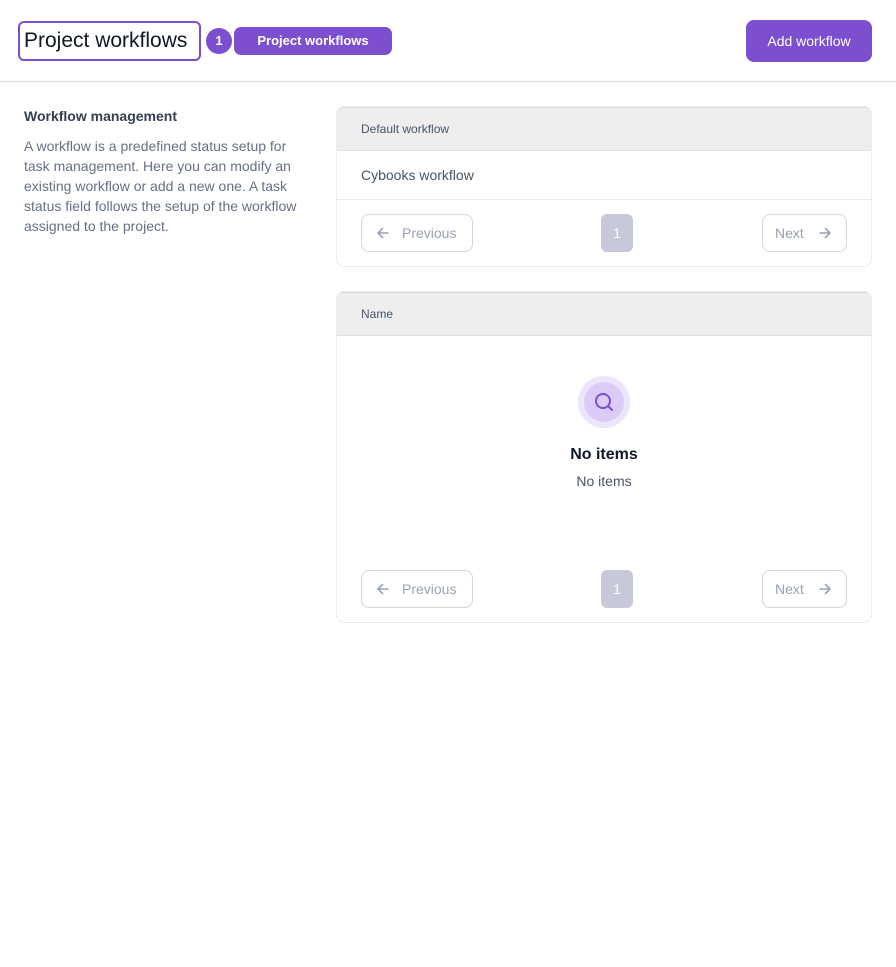 This screenshot has width=896, height=967. Describe the element at coordinates (604, 314) in the screenshot. I see `table-header: Name` at that location.